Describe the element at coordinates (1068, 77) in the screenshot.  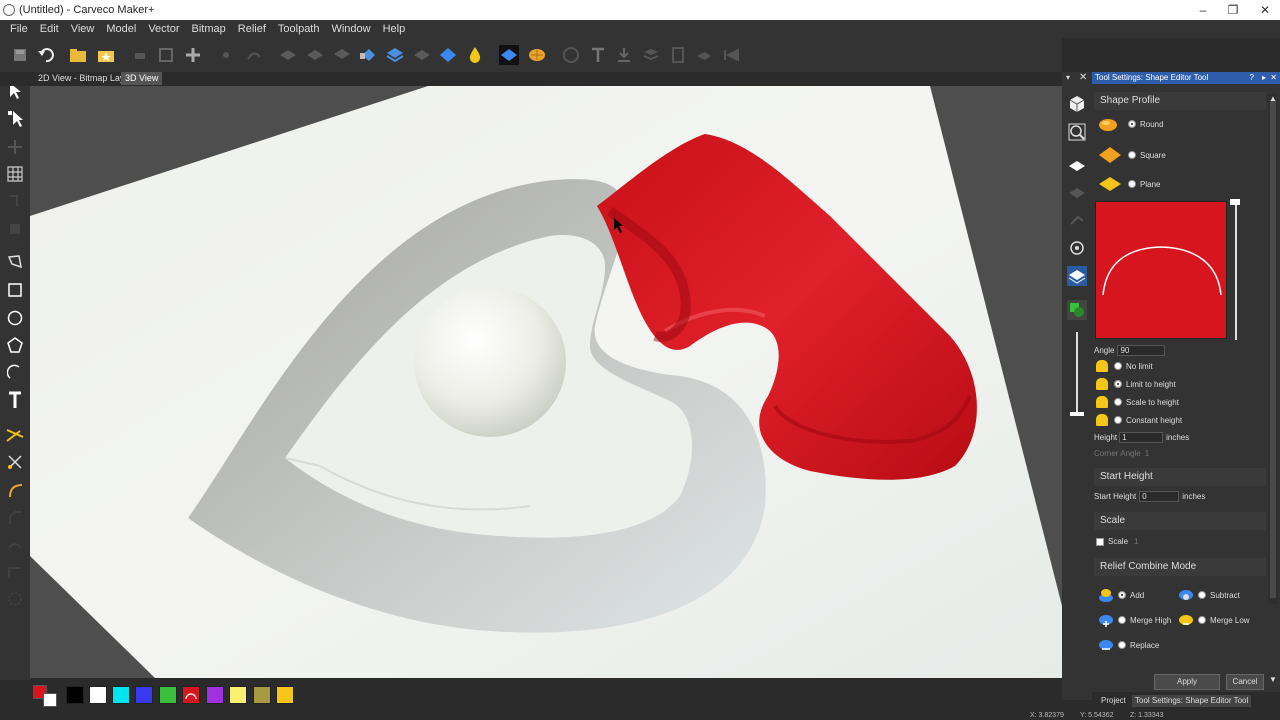
I see `panel-dropdown-icon: ▾` at that location.